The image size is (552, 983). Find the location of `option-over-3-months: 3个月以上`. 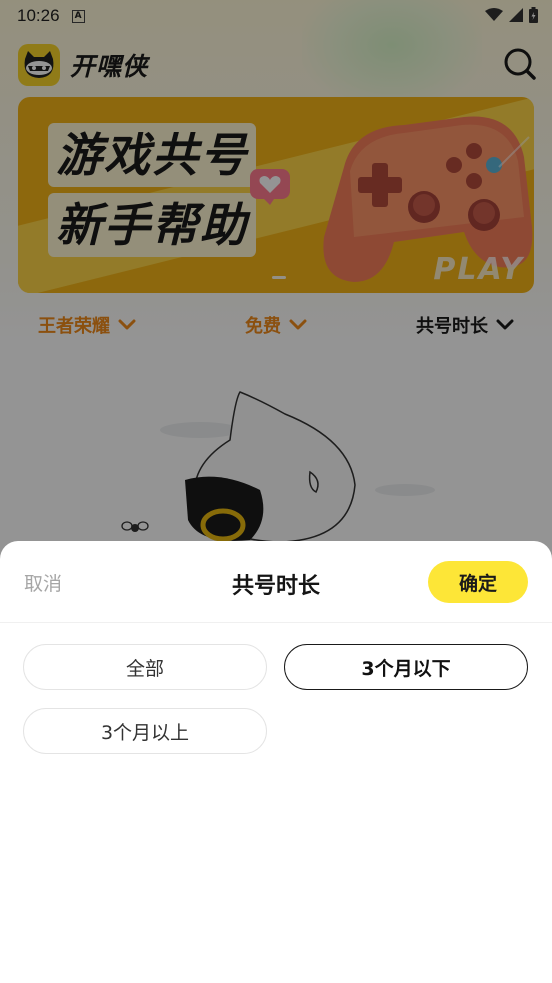

option-over-3-months: 3个月以上 is located at coordinates (145, 731).